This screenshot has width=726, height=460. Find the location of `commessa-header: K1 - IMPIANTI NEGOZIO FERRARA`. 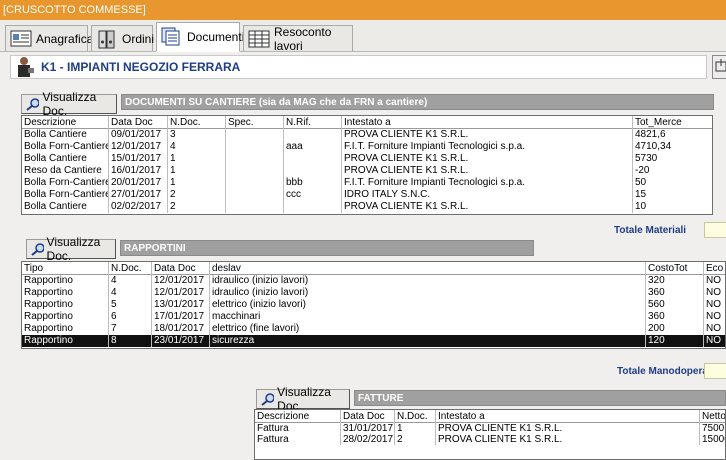

commessa-header: K1 - IMPIANTI NEGOZIO FERRARA is located at coordinates (358, 67).